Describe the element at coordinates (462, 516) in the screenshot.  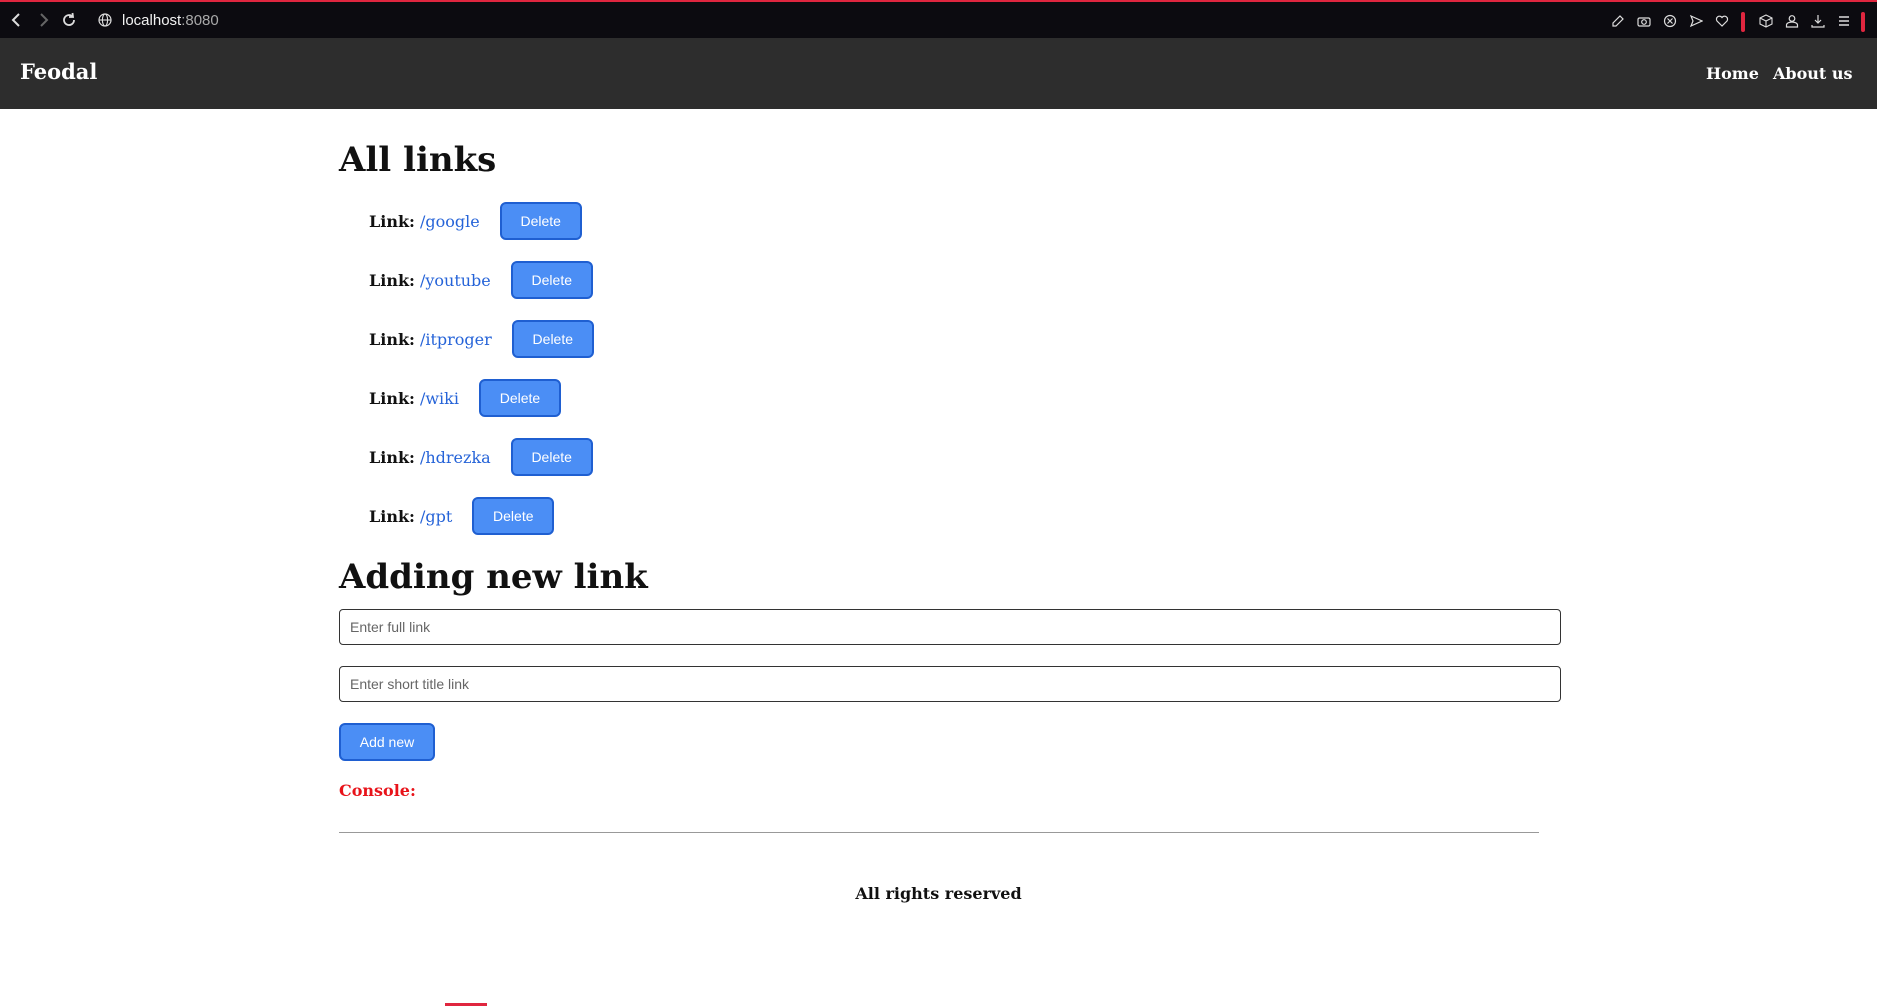
I see `link-item: Link: /gpt Delete` at that location.